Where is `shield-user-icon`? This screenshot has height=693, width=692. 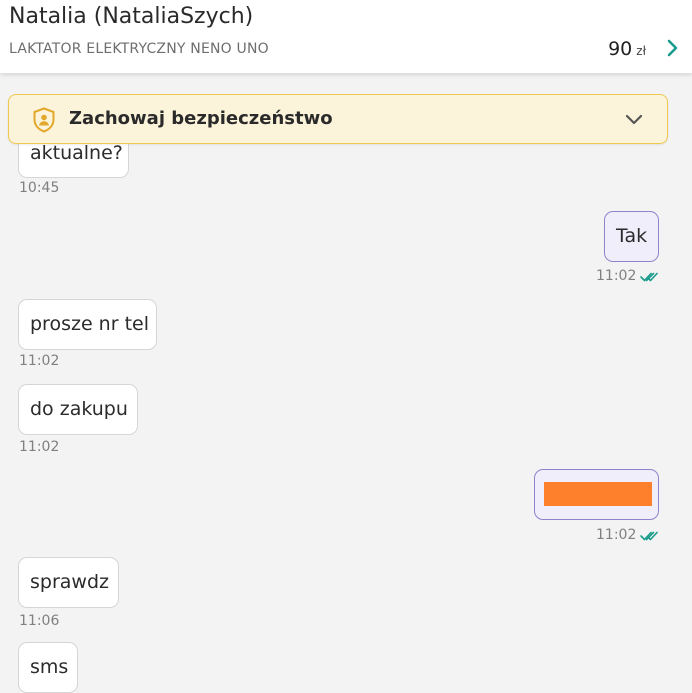
shield-user-icon is located at coordinates (44, 120).